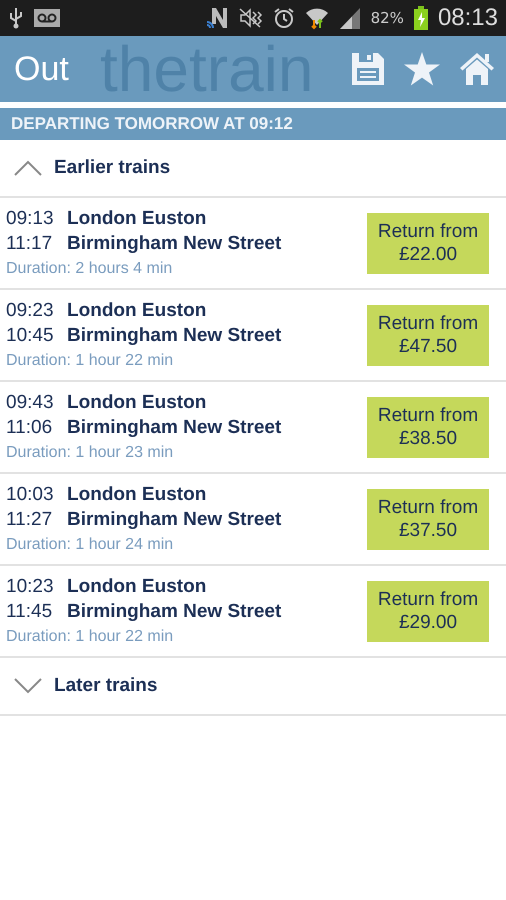  What do you see at coordinates (30, 587) in the screenshot?
I see `departure-time: 10:23` at bounding box center [30, 587].